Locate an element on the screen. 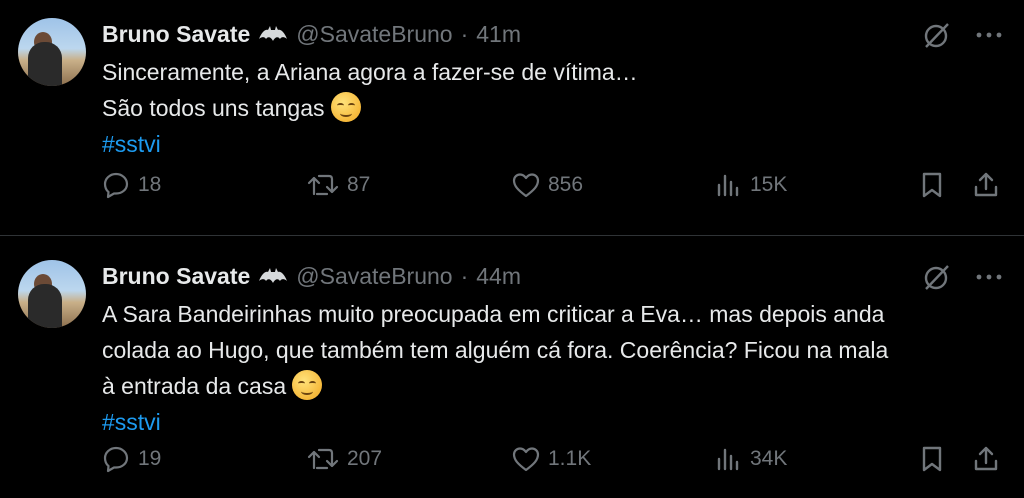 This screenshot has width=1024, height=498. views-count: 34K is located at coordinates (769, 458).